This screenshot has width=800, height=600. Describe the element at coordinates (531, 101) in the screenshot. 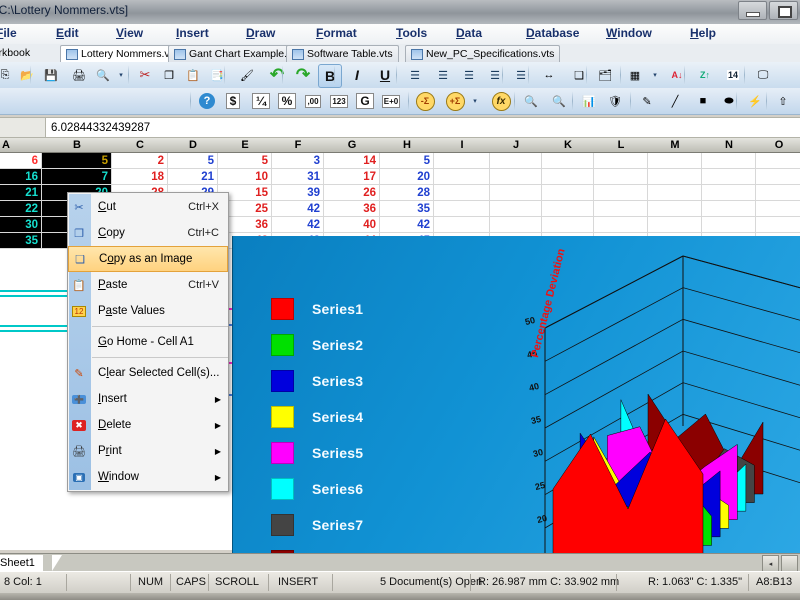

I see `zoom-in-icon: 🔍` at that location.